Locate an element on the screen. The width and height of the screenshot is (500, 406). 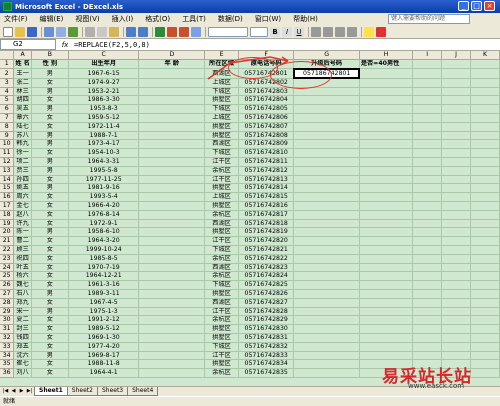
cell-original-phone: 05716742806 is located at coordinates (266, 118).